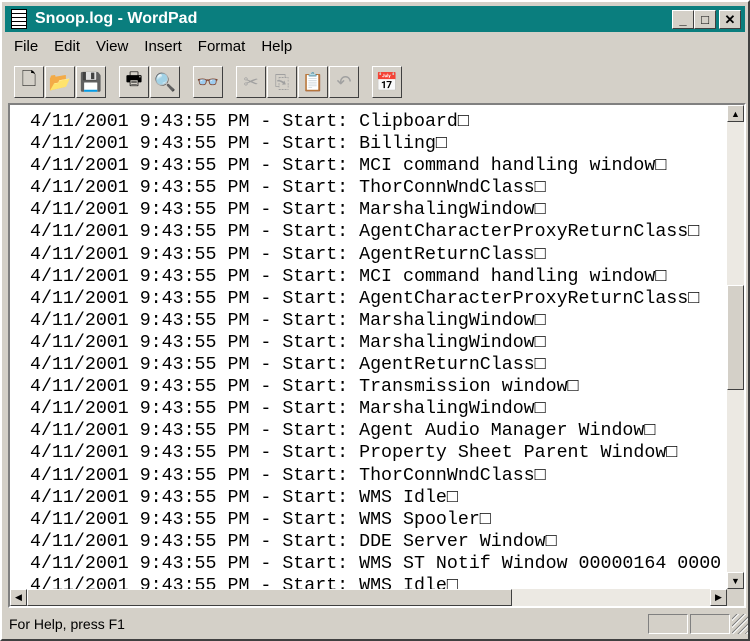 This screenshot has width=750, height=641. I want to click on menu-bar: File Edit View Insert Format Help, so click(153, 46).